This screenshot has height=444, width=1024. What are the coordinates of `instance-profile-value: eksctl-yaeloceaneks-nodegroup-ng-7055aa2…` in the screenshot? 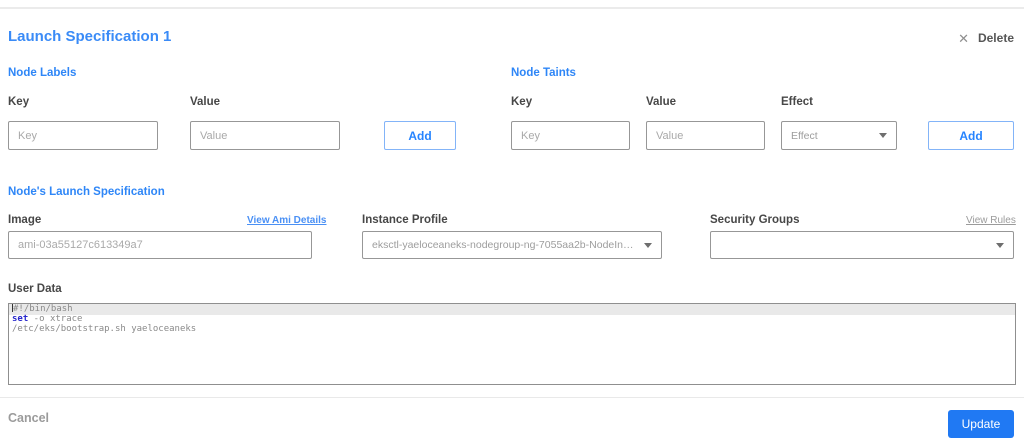 It's located at (504, 245).